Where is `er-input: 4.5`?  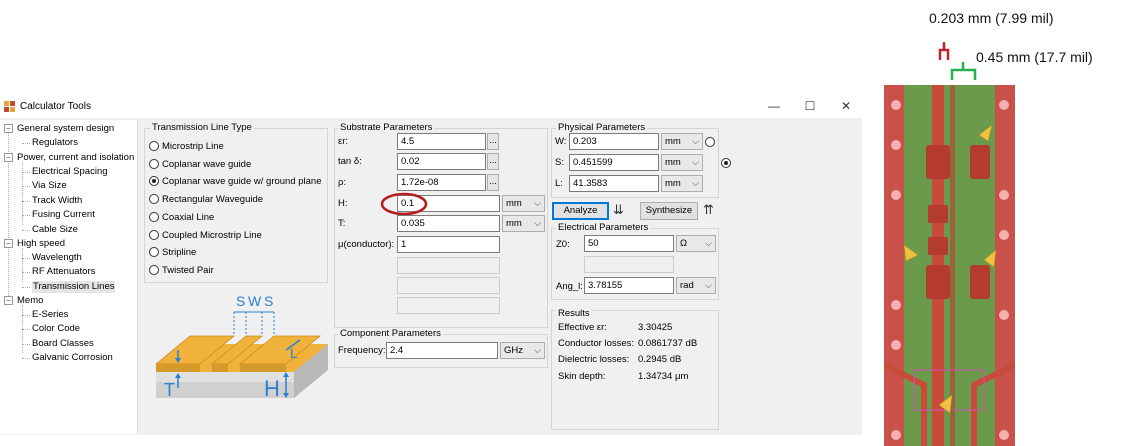
er-input: 4.5 is located at coordinates (441, 141).